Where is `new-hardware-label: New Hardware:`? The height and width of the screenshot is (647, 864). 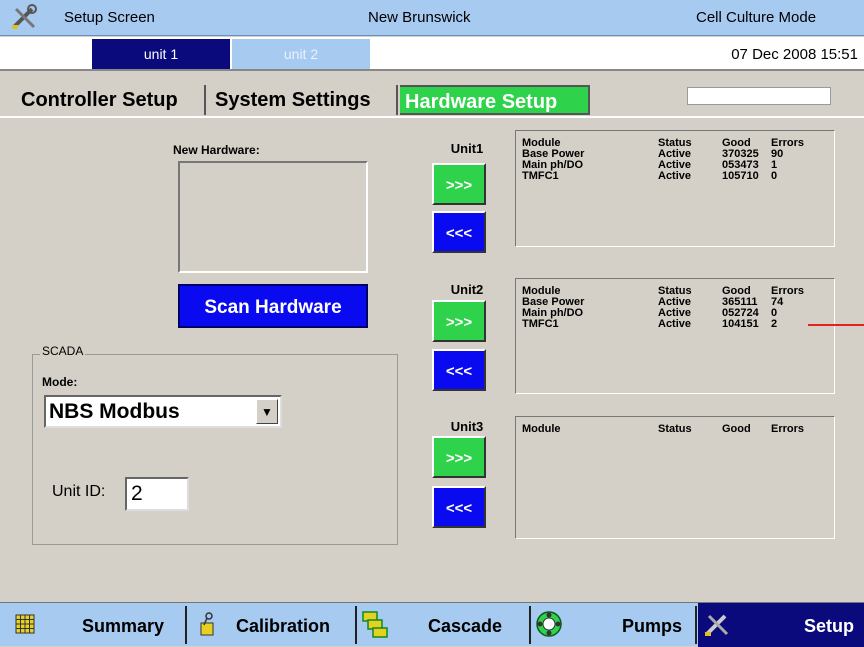
new-hardware-label: New Hardware: is located at coordinates (216, 150).